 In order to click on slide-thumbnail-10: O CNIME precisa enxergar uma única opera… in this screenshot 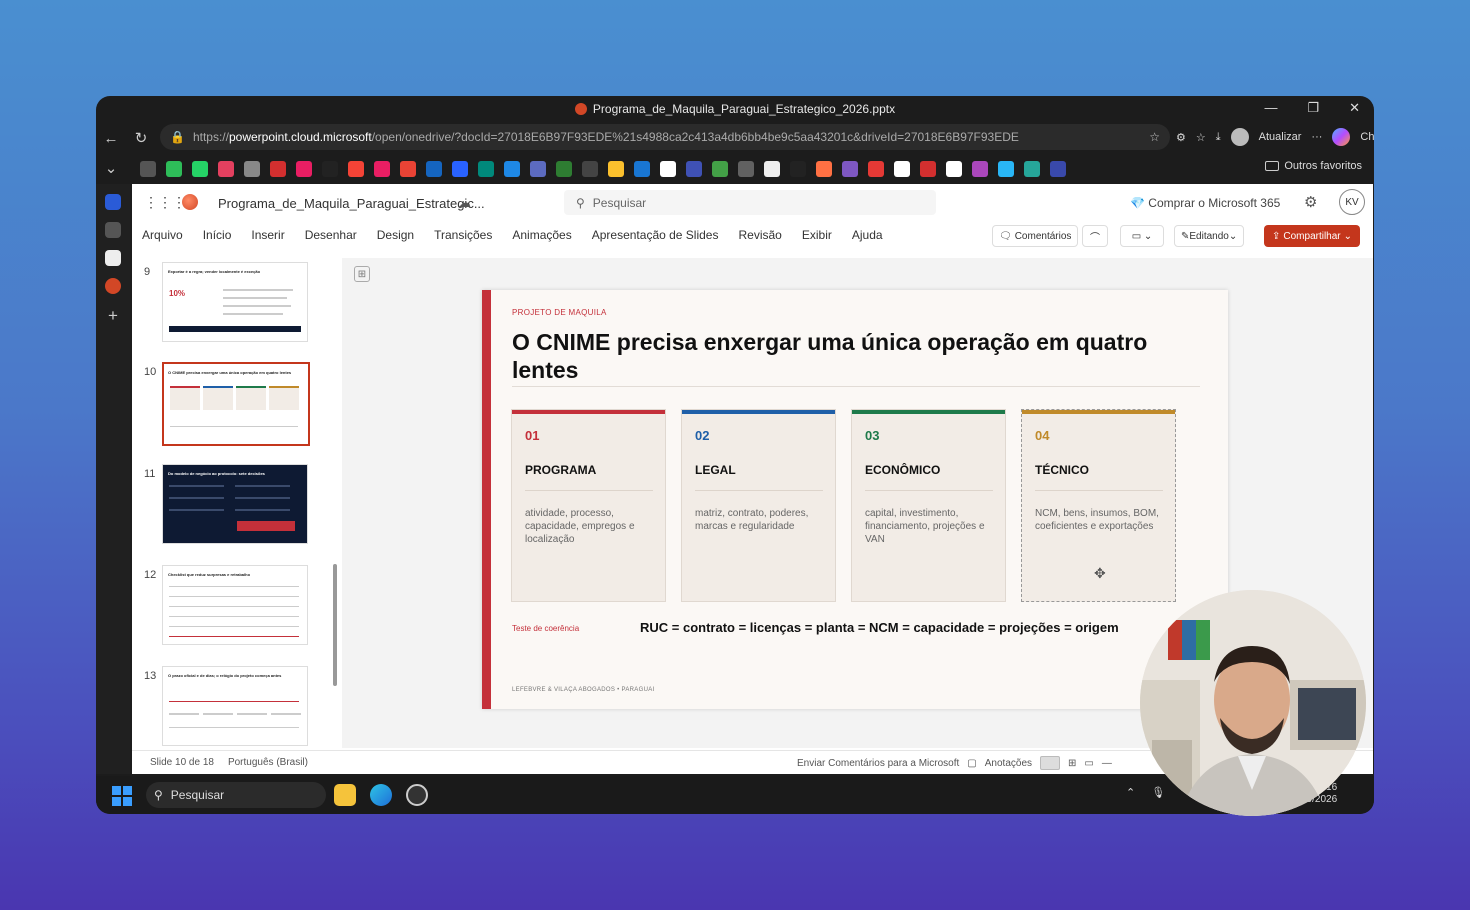, I will do `click(236, 404)`.